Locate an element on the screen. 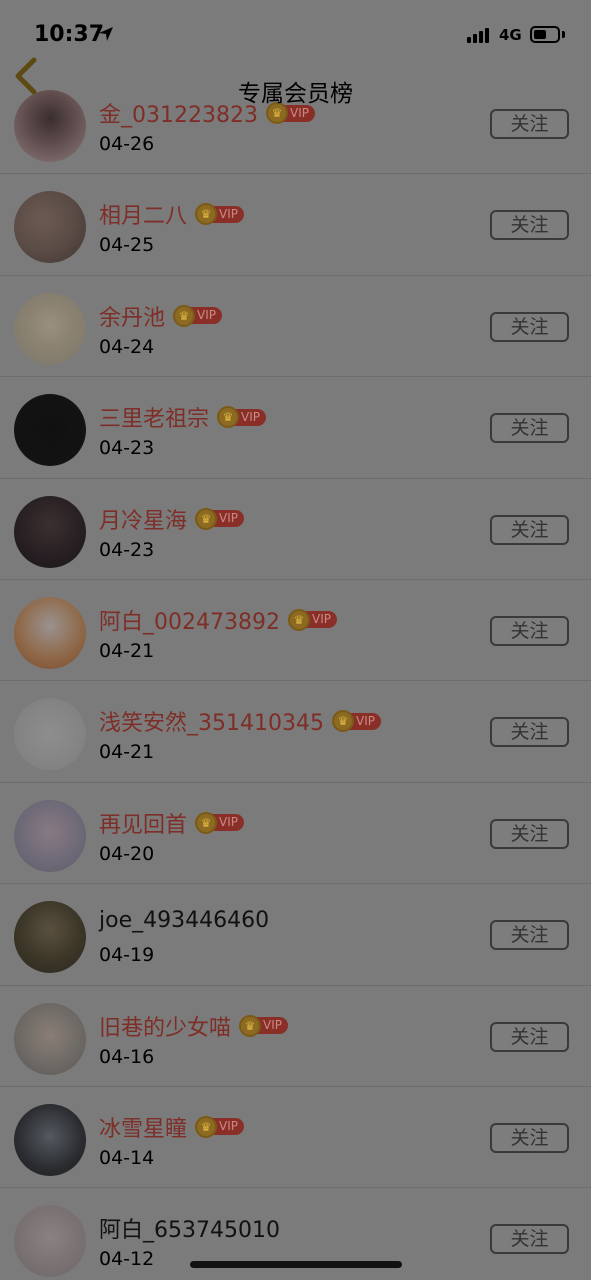 This screenshot has height=1280, width=591. join-date: 04-24 is located at coordinates (127, 346).